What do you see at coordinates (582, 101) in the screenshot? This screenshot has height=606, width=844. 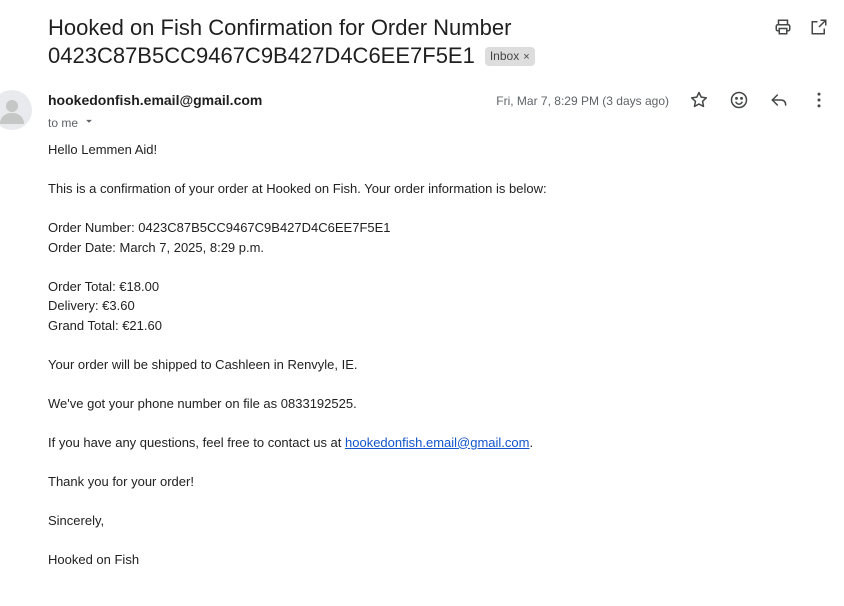 I see `email-date: Fri, Mar 7, 8:29 PM (3 days ago)` at bounding box center [582, 101].